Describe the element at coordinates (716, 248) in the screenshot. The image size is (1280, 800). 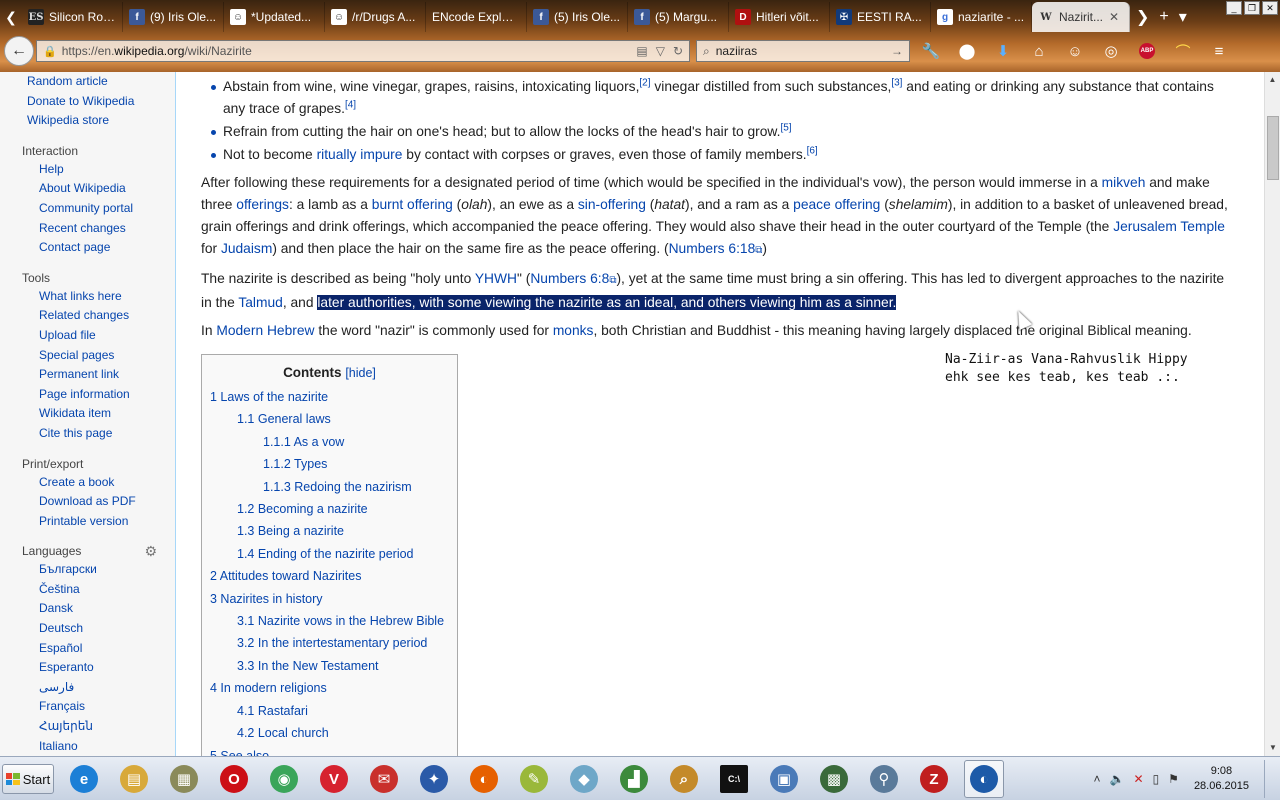
I see `numbers-6-18-link: Numbers 6:18⧉` at that location.